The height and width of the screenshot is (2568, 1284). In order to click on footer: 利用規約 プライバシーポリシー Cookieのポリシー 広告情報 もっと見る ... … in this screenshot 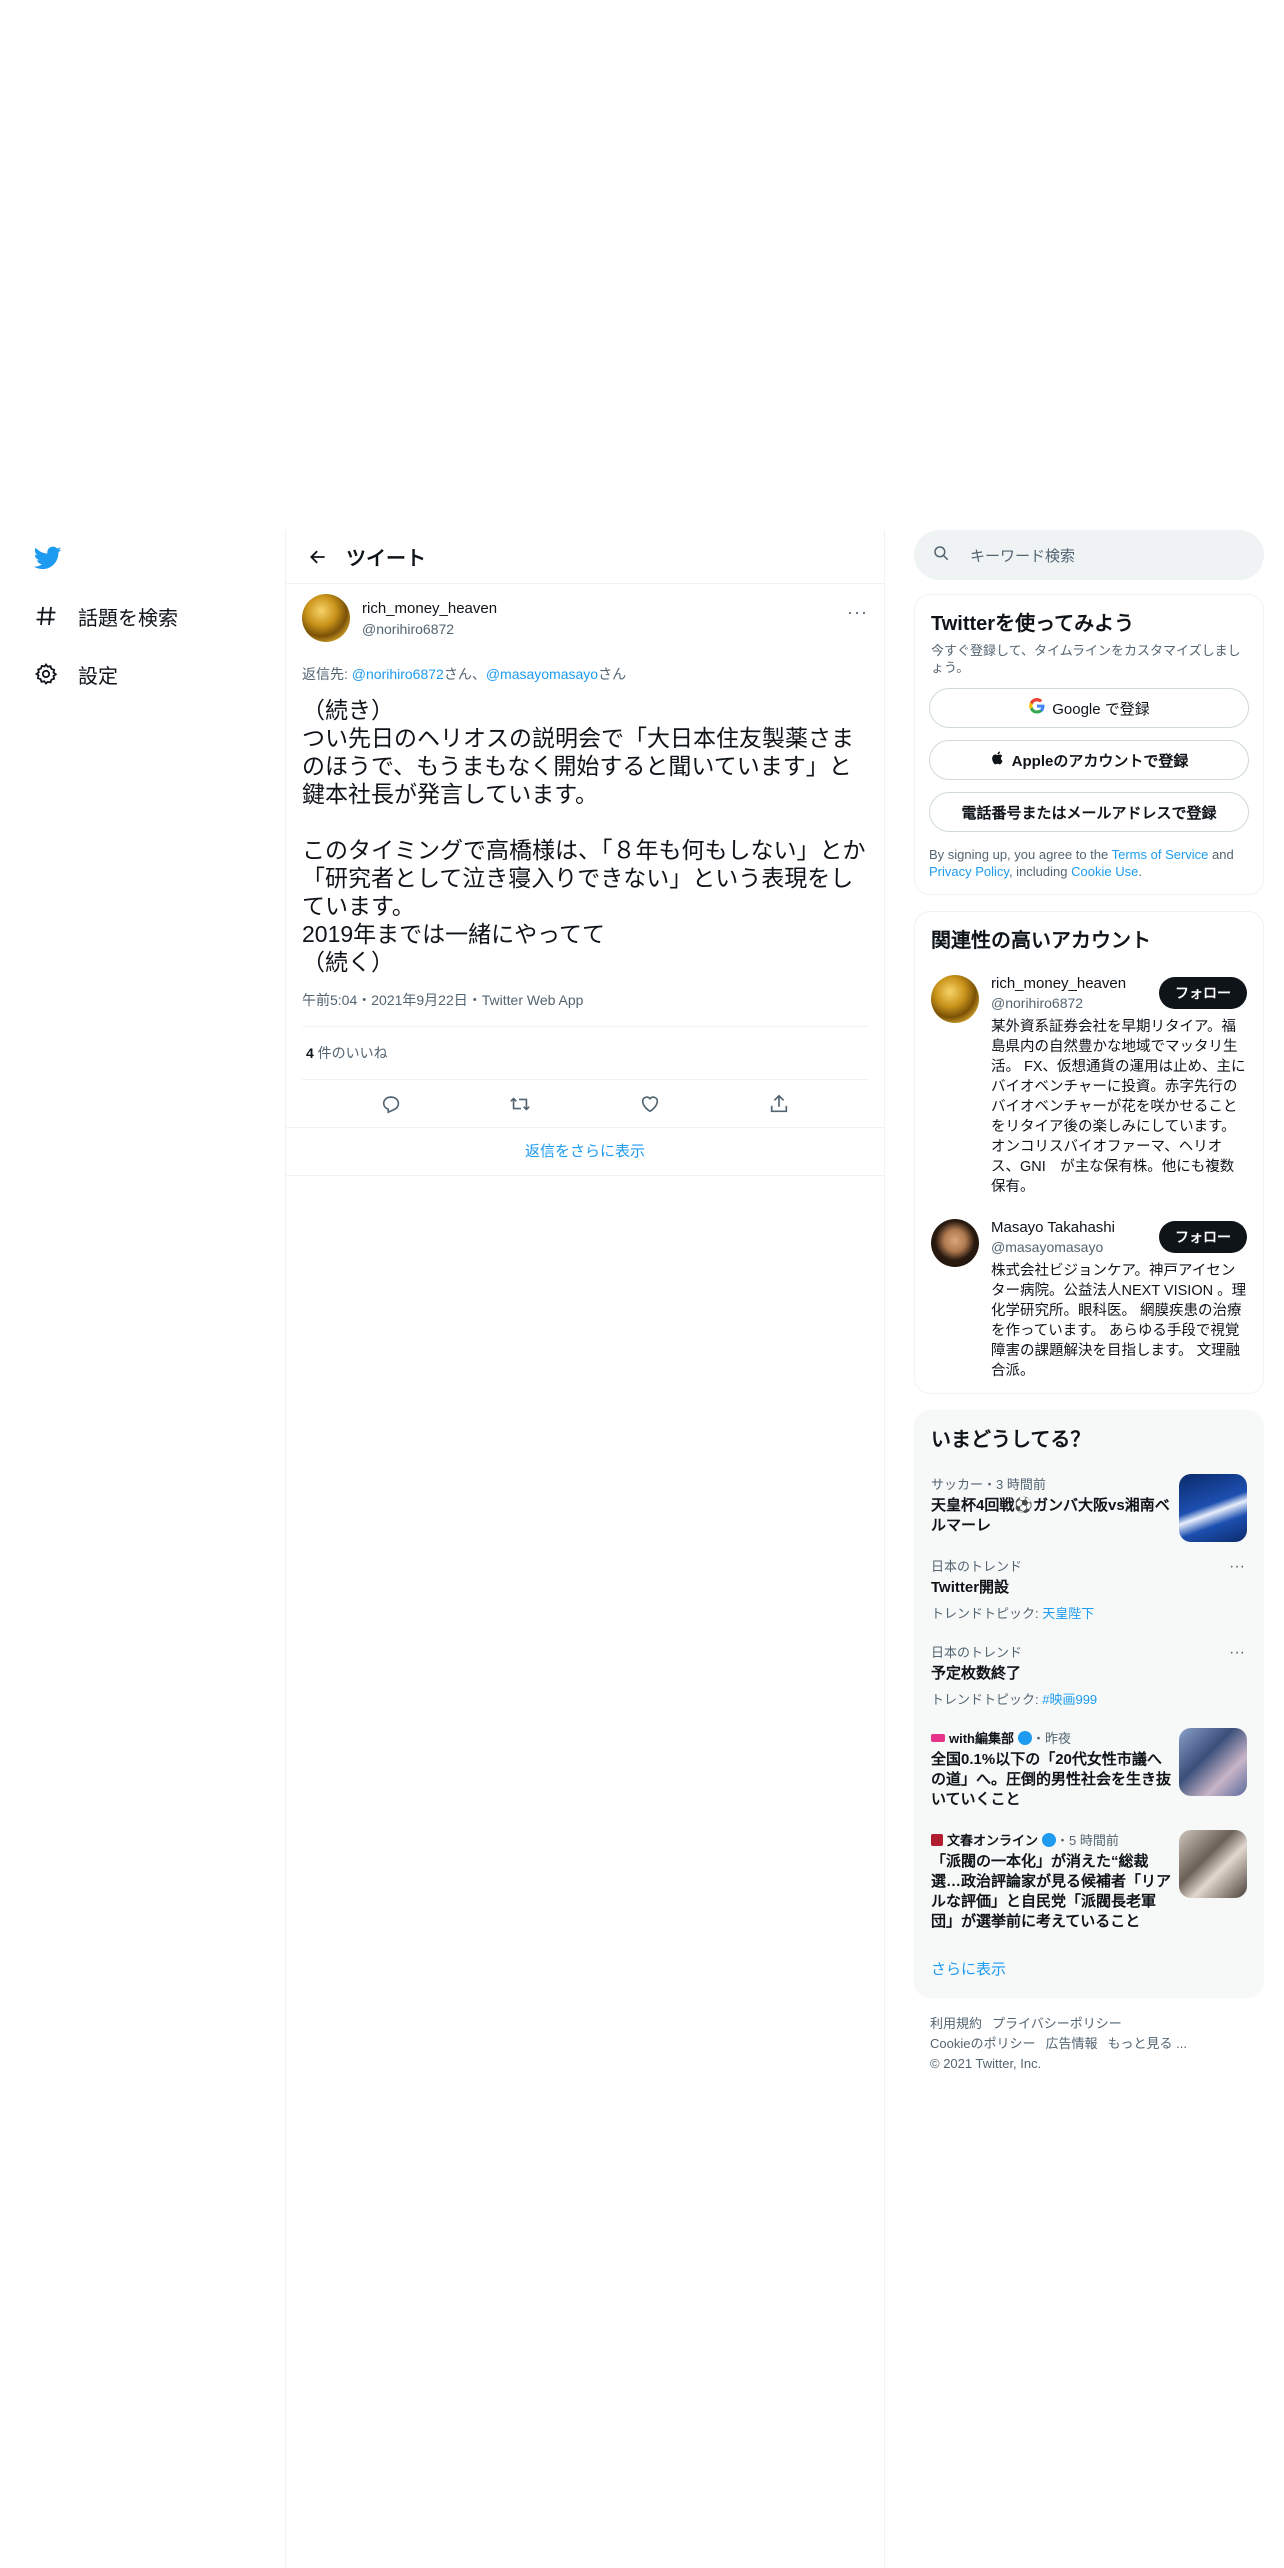, I will do `click(1089, 2044)`.